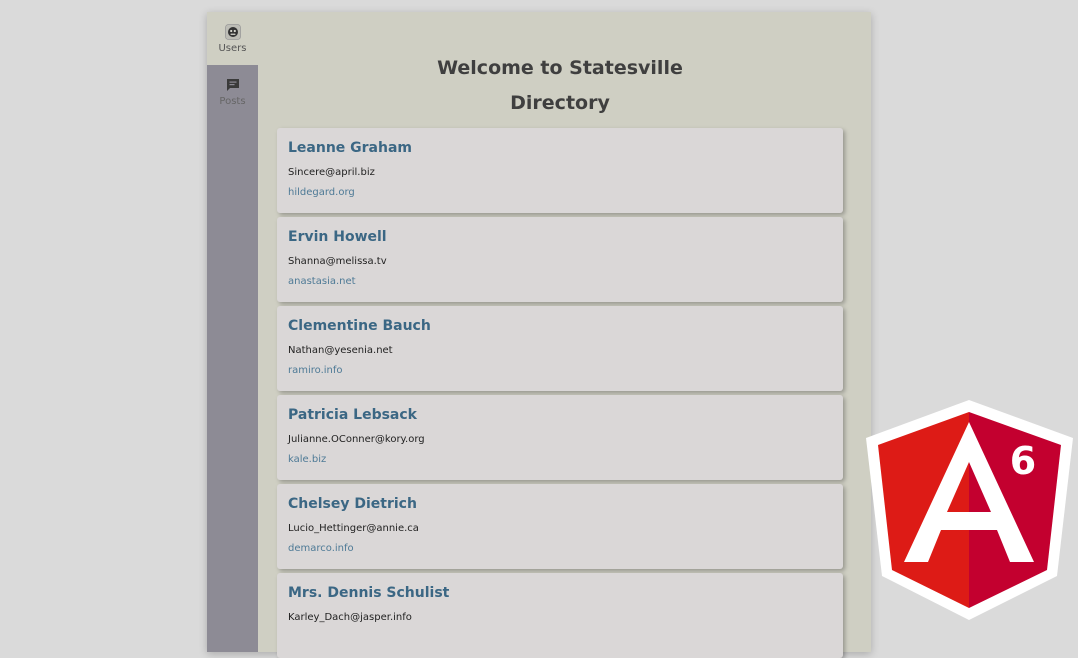 The width and height of the screenshot is (1078, 658). What do you see at coordinates (322, 282) in the screenshot?
I see `user-website-link: anastasia.net` at bounding box center [322, 282].